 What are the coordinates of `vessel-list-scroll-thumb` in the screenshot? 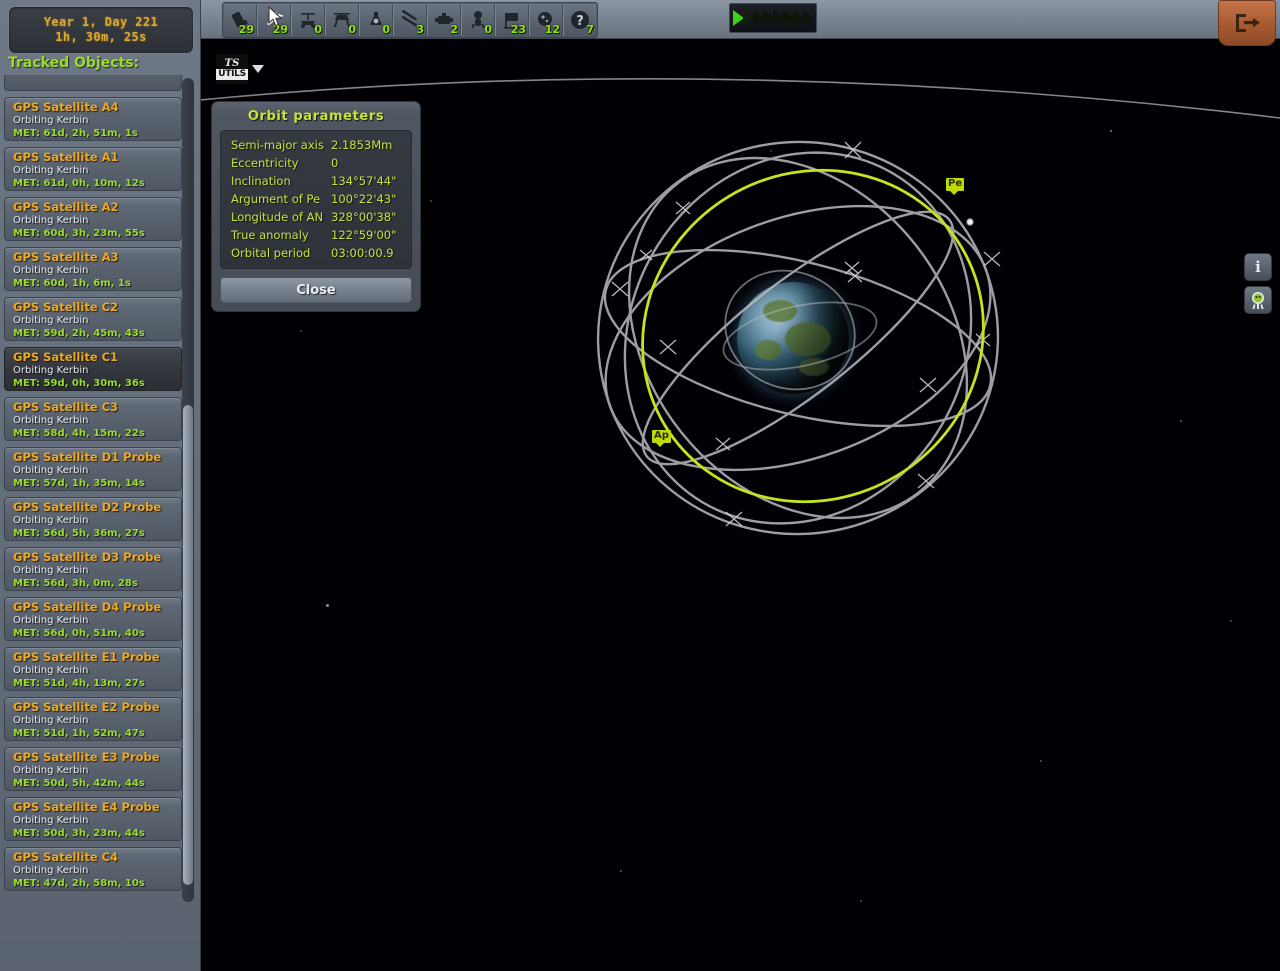 It's located at (188, 645).